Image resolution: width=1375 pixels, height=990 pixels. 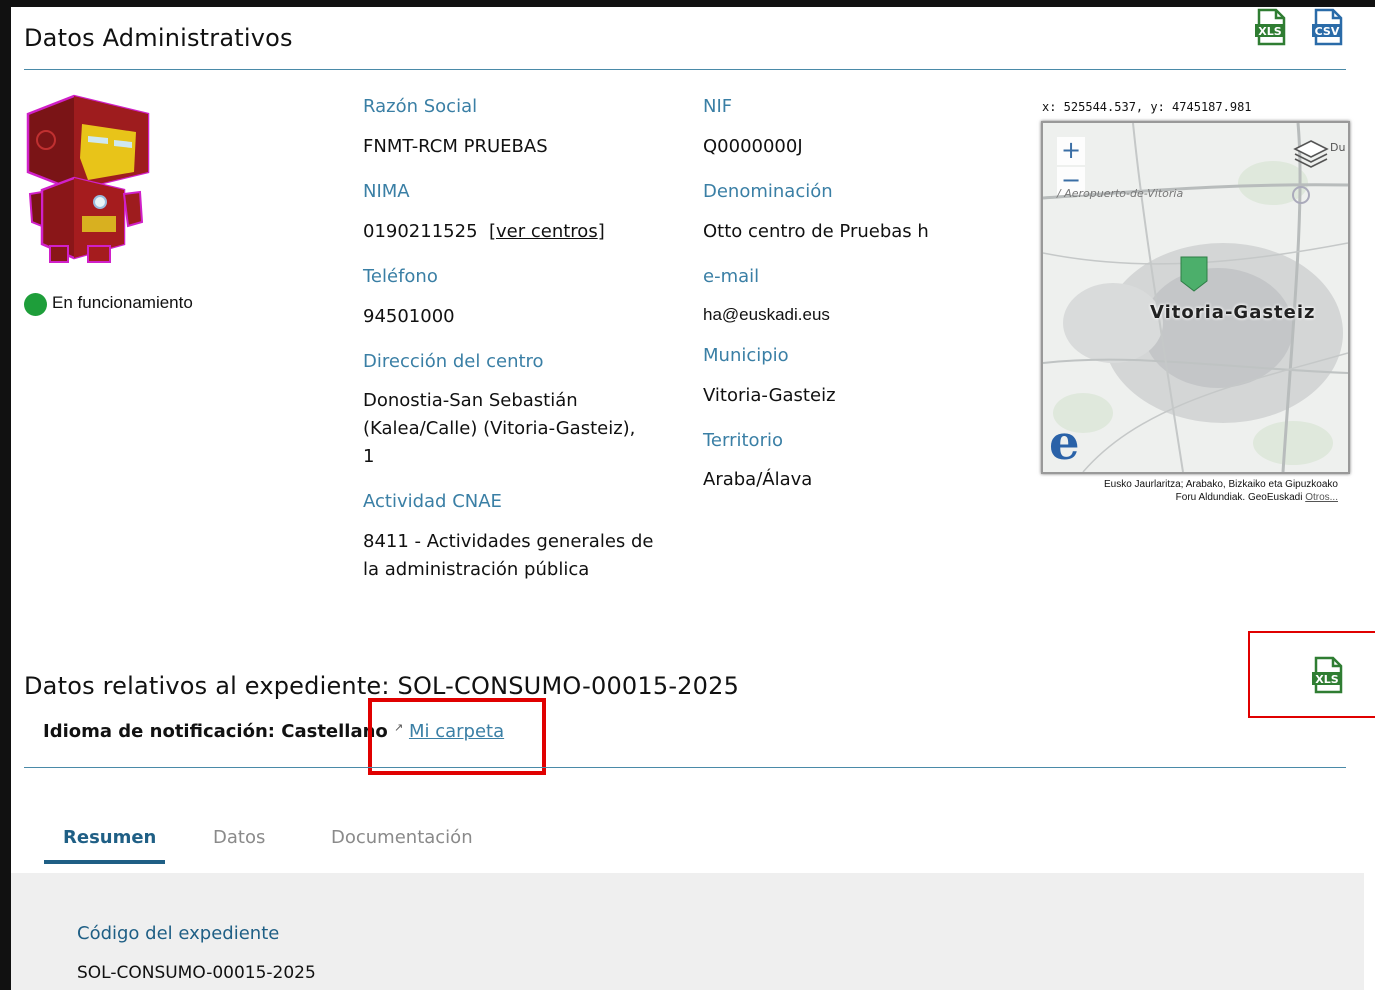 What do you see at coordinates (1064, 443) in the screenshot?
I see `euskadi-logo: e` at bounding box center [1064, 443].